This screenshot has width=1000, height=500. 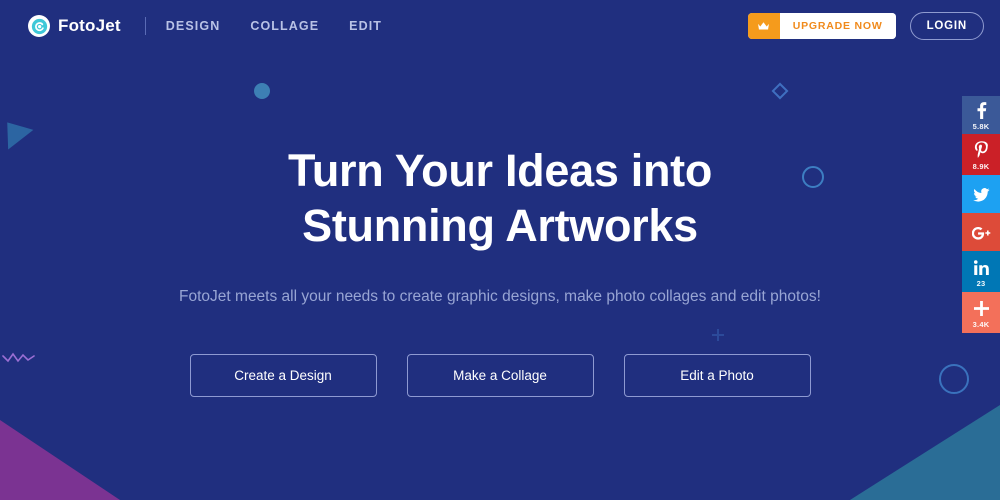 I want to click on nav-item-collage: COLLAGE, so click(x=284, y=26).